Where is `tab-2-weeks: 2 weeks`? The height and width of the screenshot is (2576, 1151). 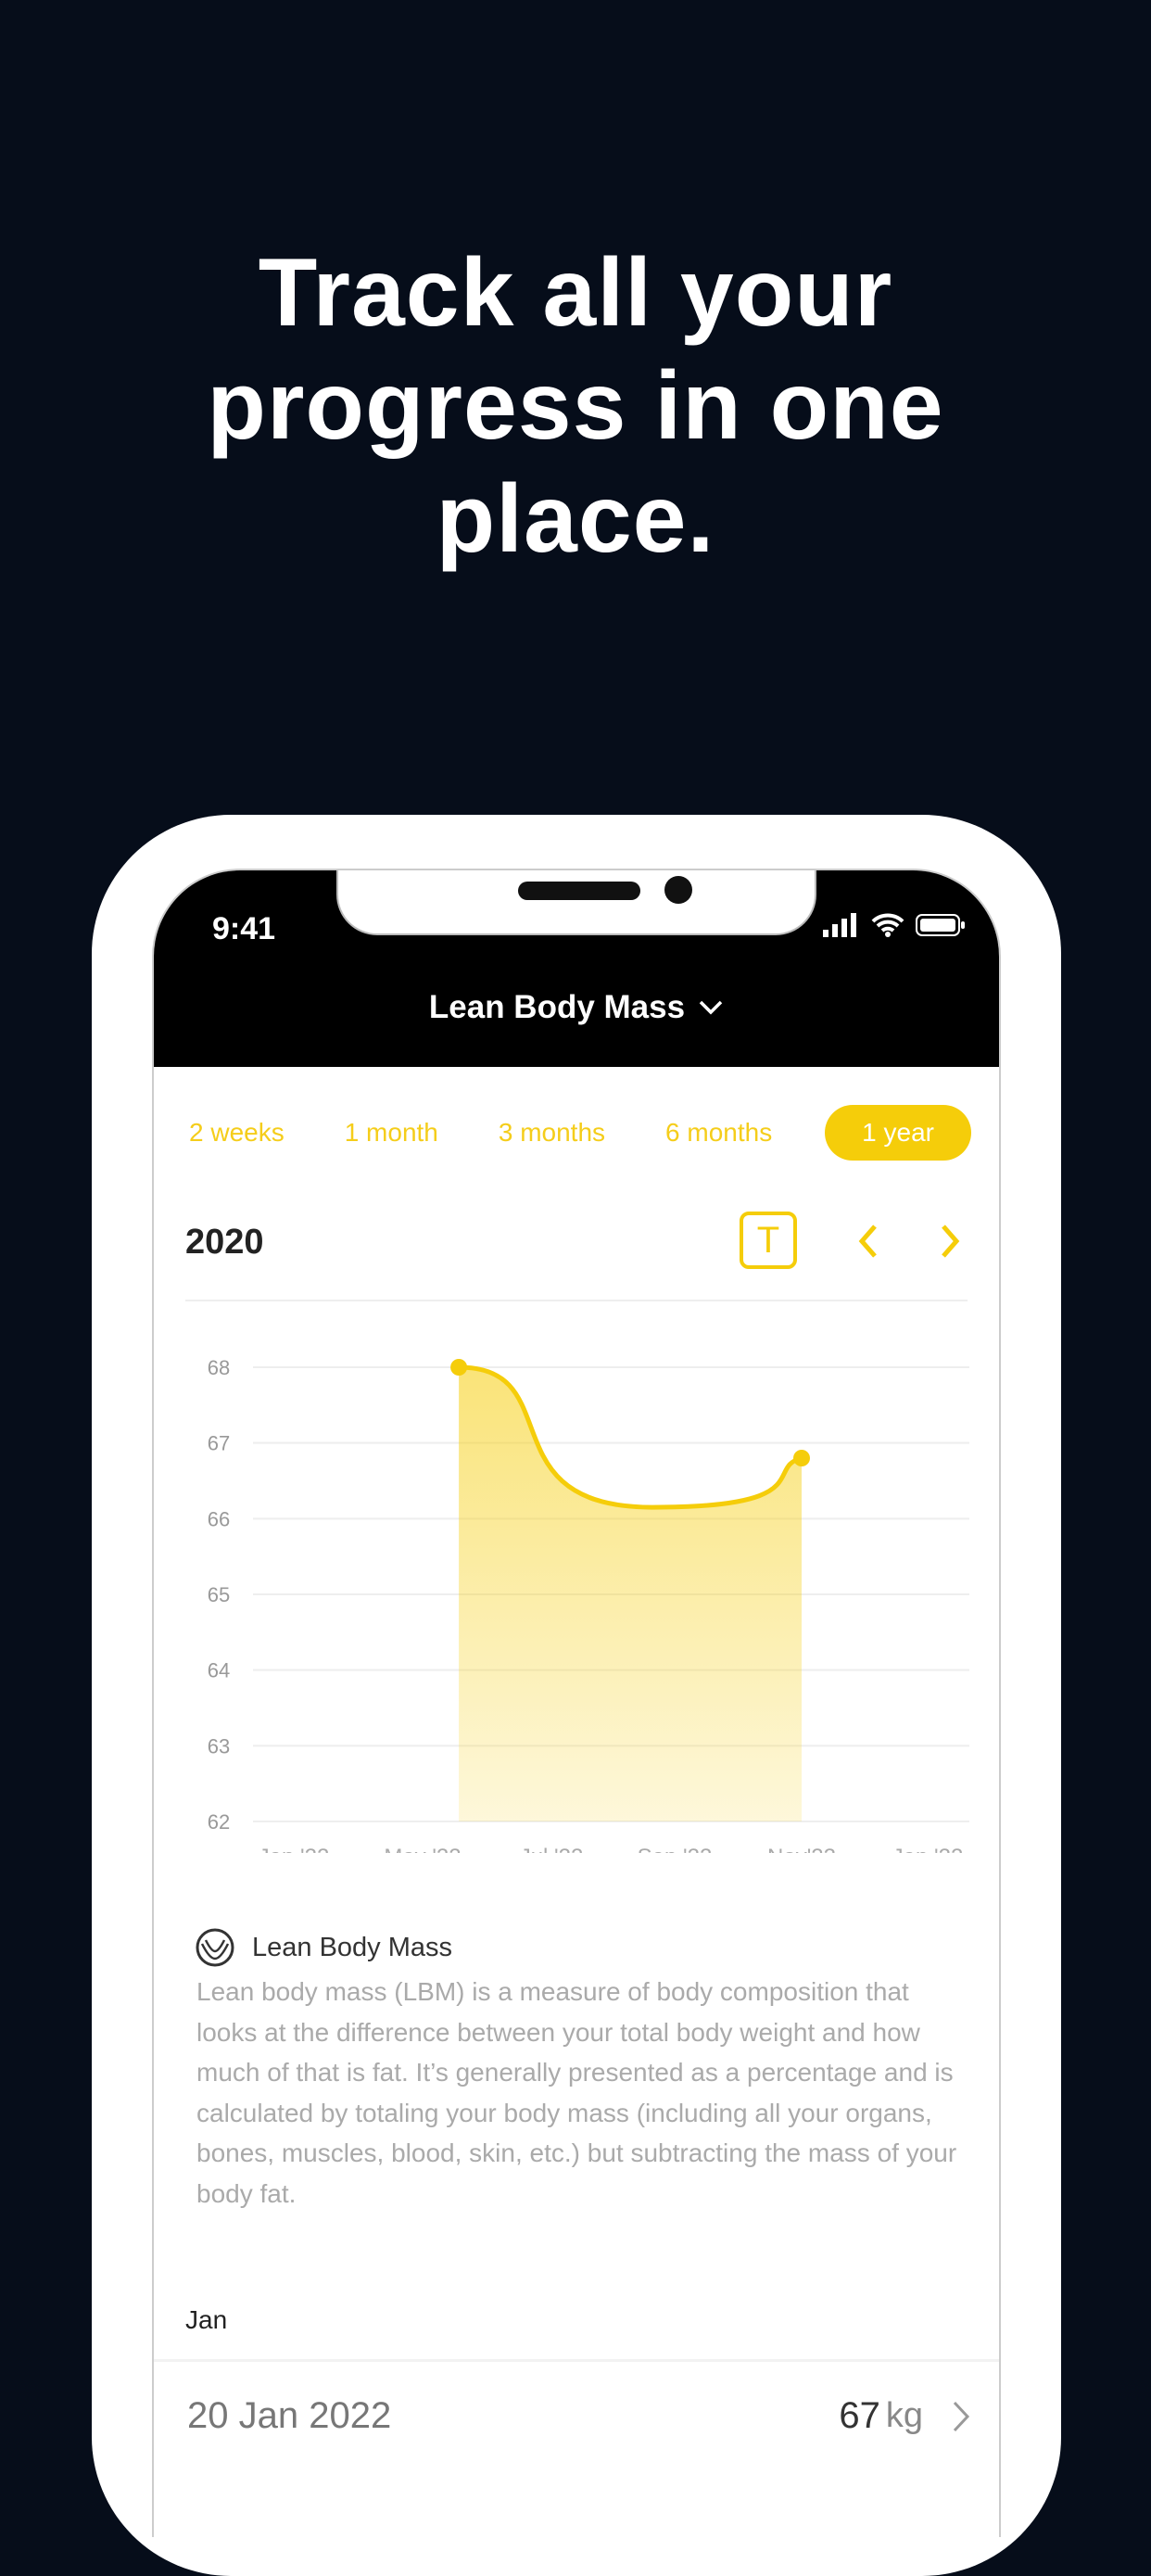
tab-2-weeks: 2 weeks is located at coordinates (237, 1133).